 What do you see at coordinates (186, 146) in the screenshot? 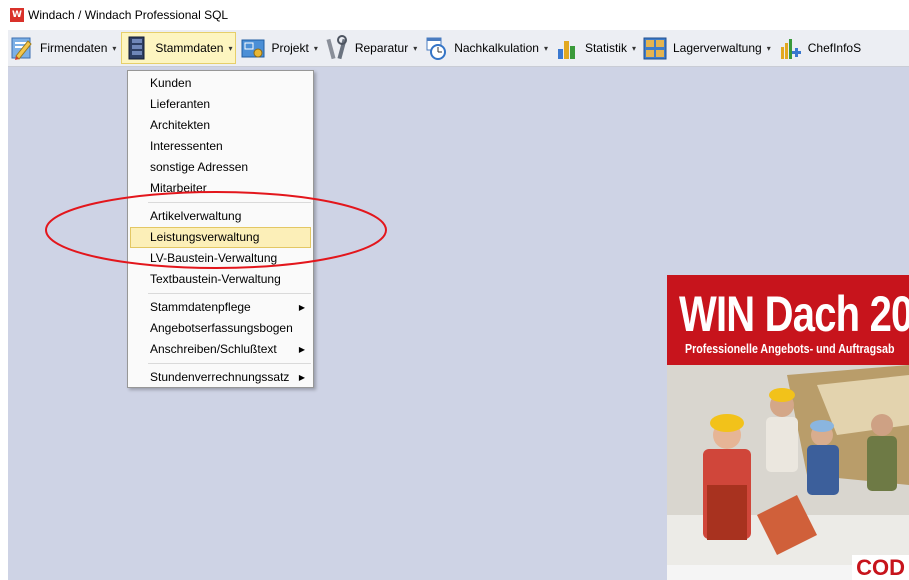
I see `menu-item-label: Interessenten` at bounding box center [186, 146].